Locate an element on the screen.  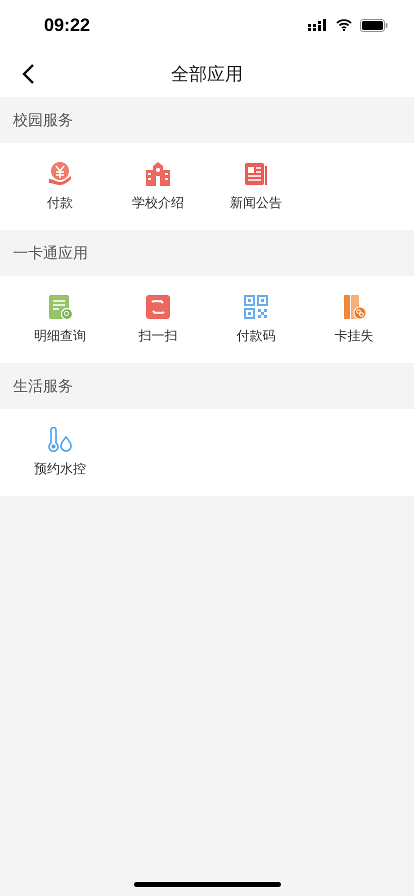
app-shortcut: 新闻公告 is located at coordinates (256, 186).